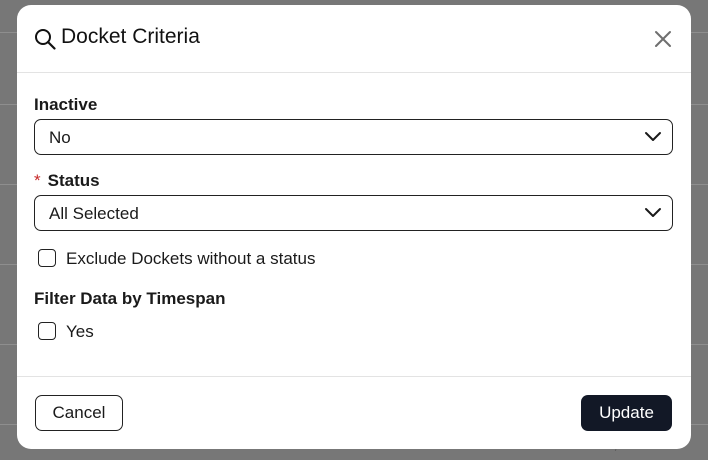  What do you see at coordinates (66, 104) in the screenshot?
I see `inactive-label: Inactive` at bounding box center [66, 104].